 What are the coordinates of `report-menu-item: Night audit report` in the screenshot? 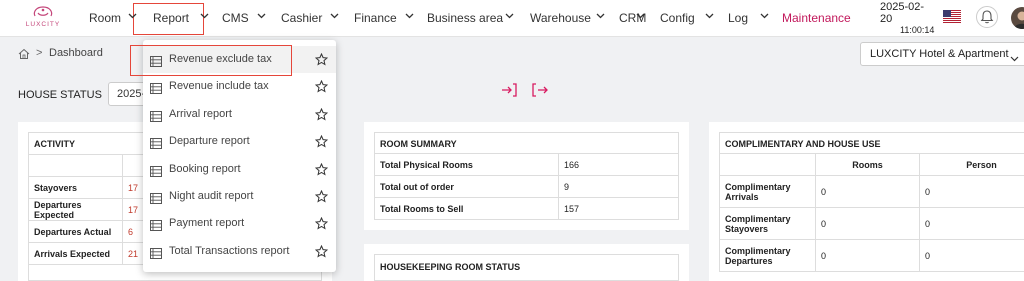 It's located at (239, 196).